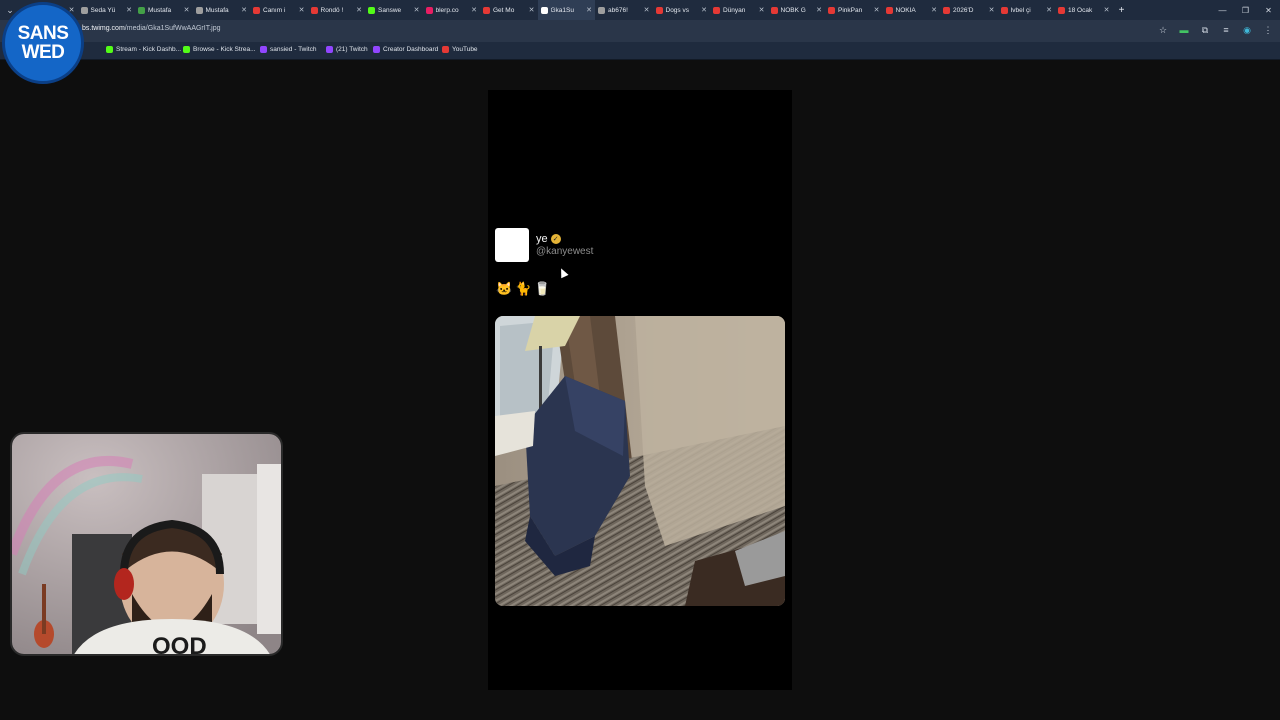 This screenshot has height=720, width=1280. Describe the element at coordinates (1184, 30) in the screenshot. I see `extension-green-icon: ▬` at that location.